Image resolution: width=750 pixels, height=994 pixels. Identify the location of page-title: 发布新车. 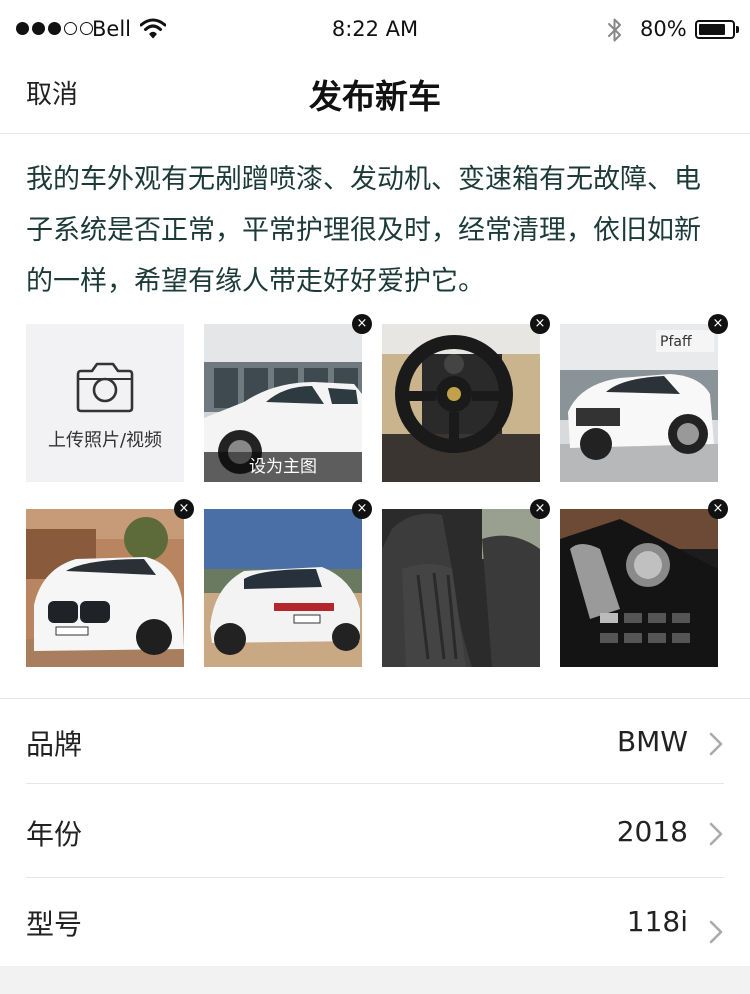
(375, 96).